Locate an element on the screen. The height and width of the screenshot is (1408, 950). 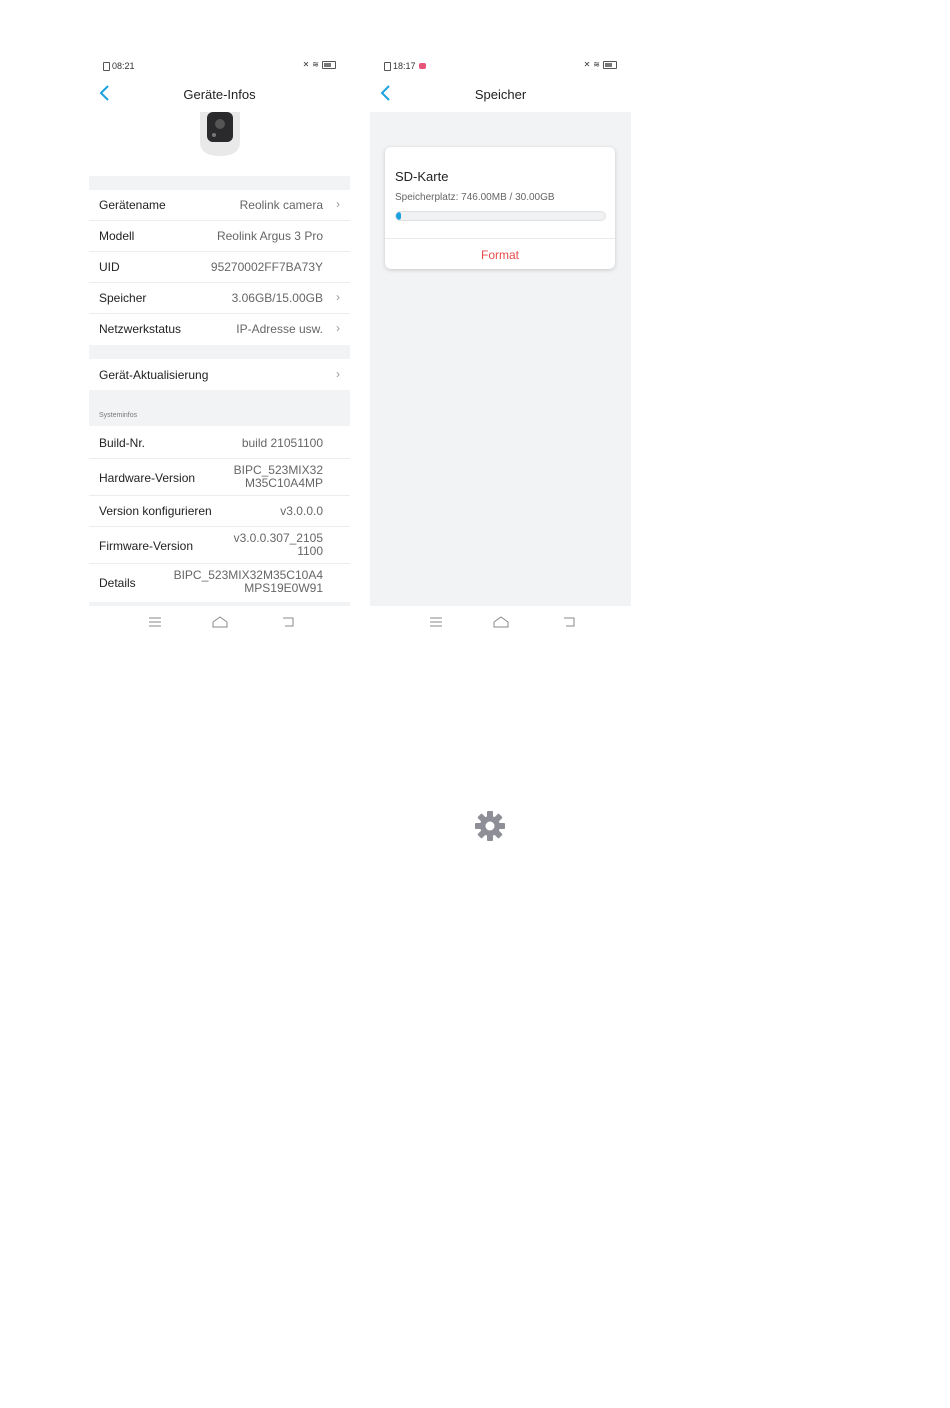
row-value: 95270002FF7BA73Y is located at coordinates (266, 267).